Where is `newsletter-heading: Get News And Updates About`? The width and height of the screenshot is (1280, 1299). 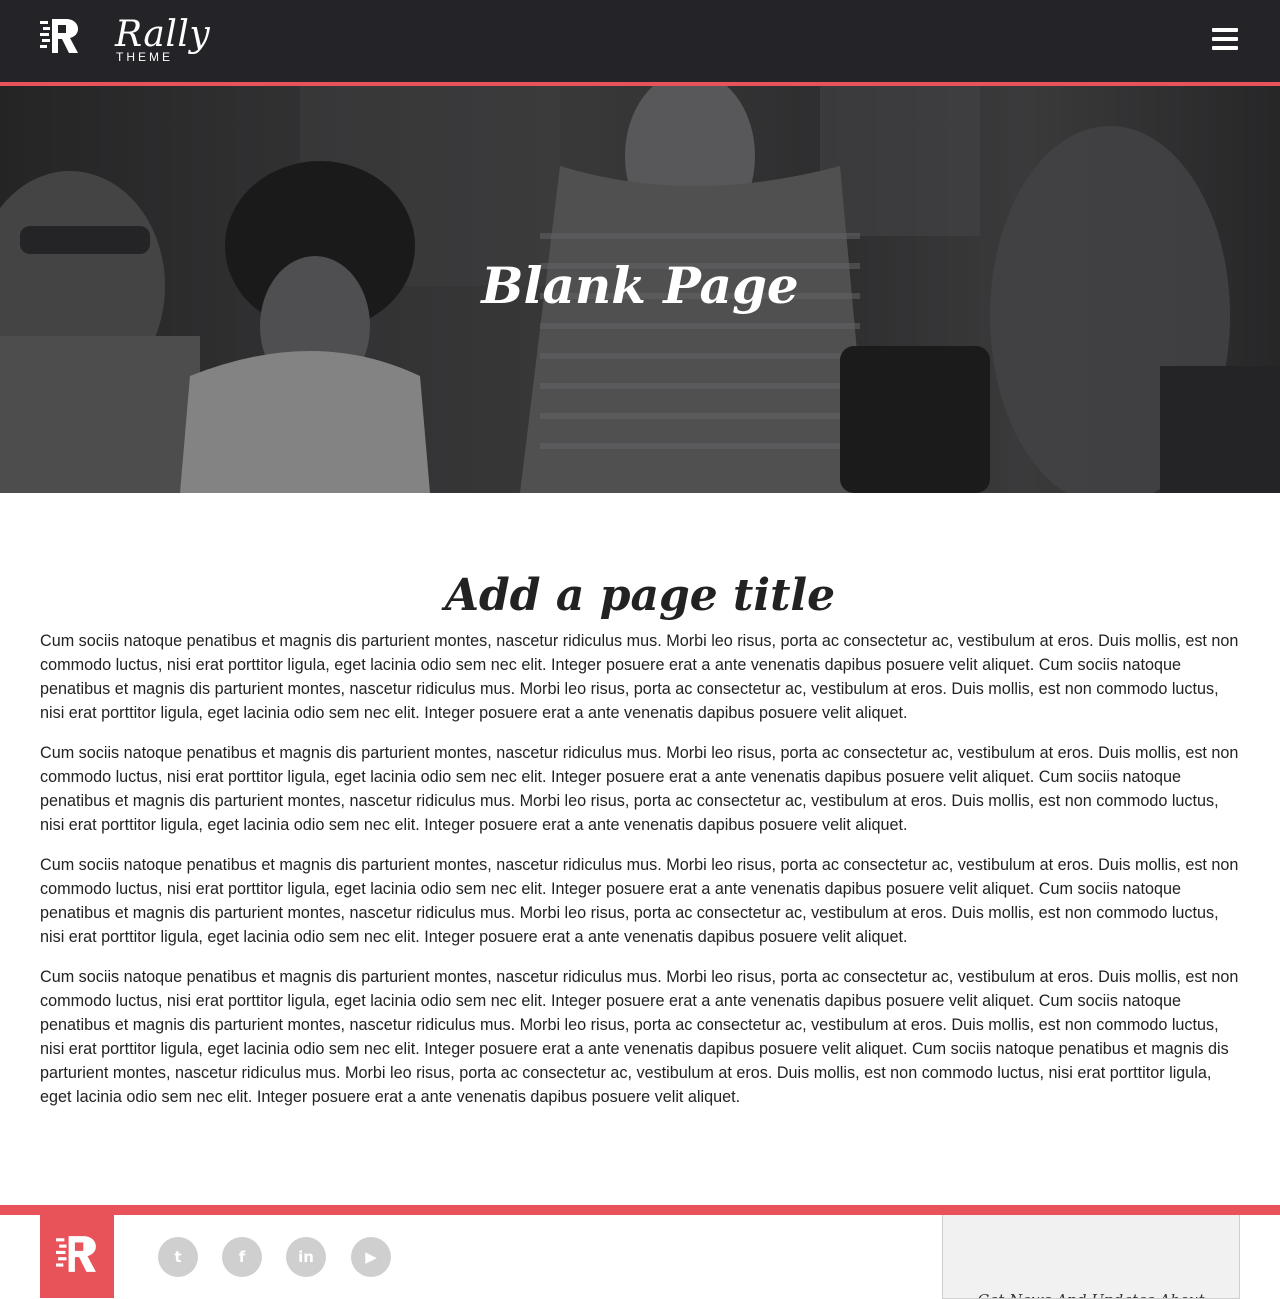 newsletter-heading: Get News And Updates About is located at coordinates (1091, 1294).